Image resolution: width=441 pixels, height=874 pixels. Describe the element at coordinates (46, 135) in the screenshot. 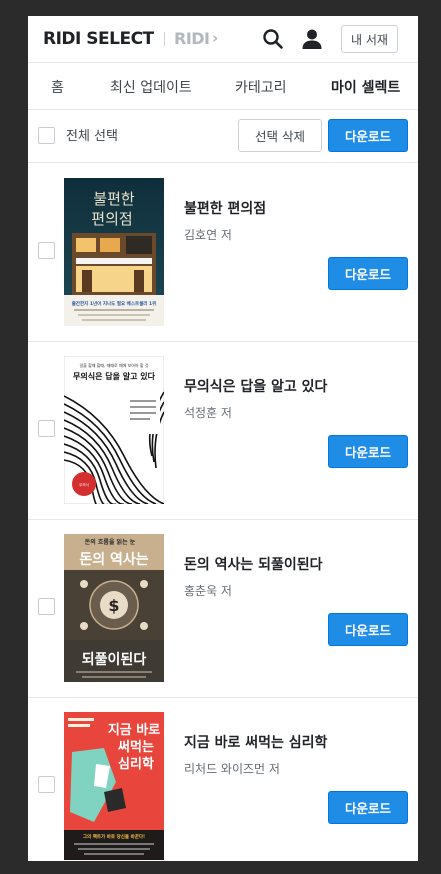

I see `select-all-checkbox` at that location.